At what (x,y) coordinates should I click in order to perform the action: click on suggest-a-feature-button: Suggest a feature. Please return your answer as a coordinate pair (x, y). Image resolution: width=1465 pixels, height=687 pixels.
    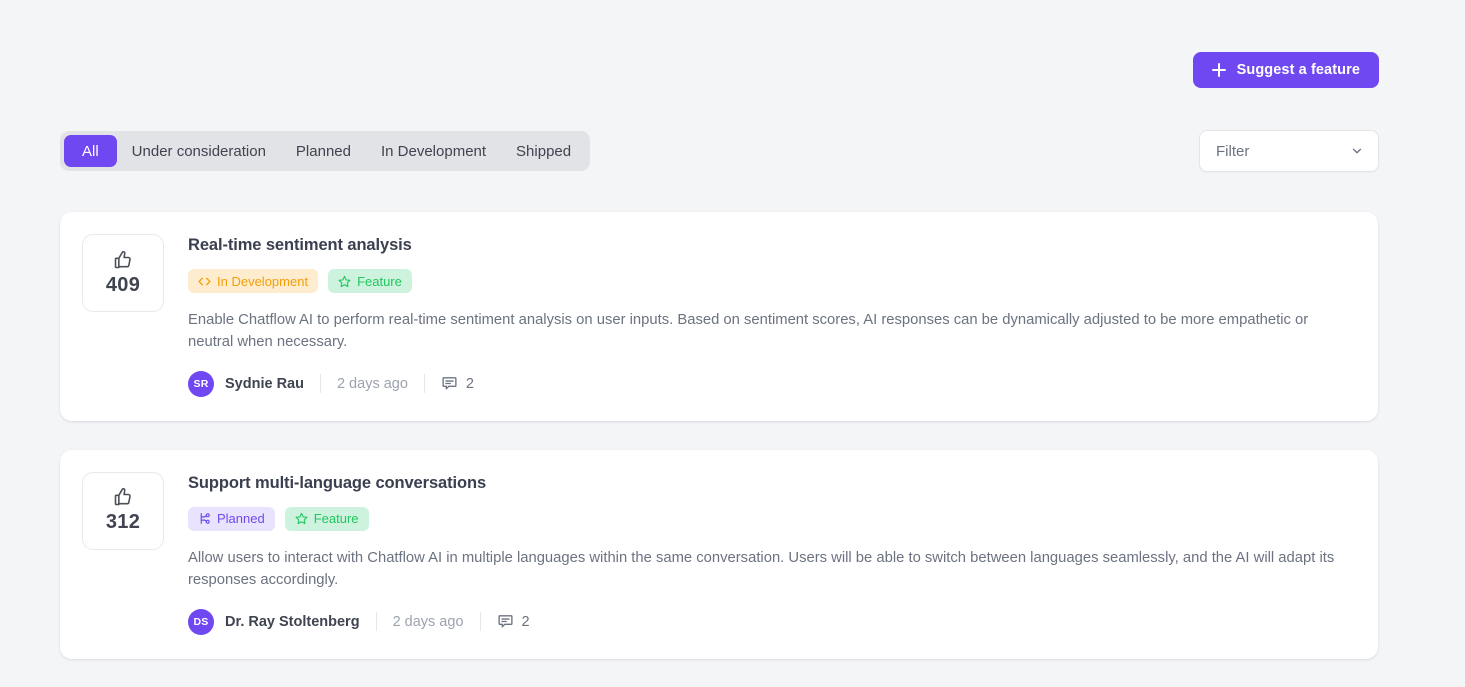
    Looking at the image, I should click on (1285, 70).